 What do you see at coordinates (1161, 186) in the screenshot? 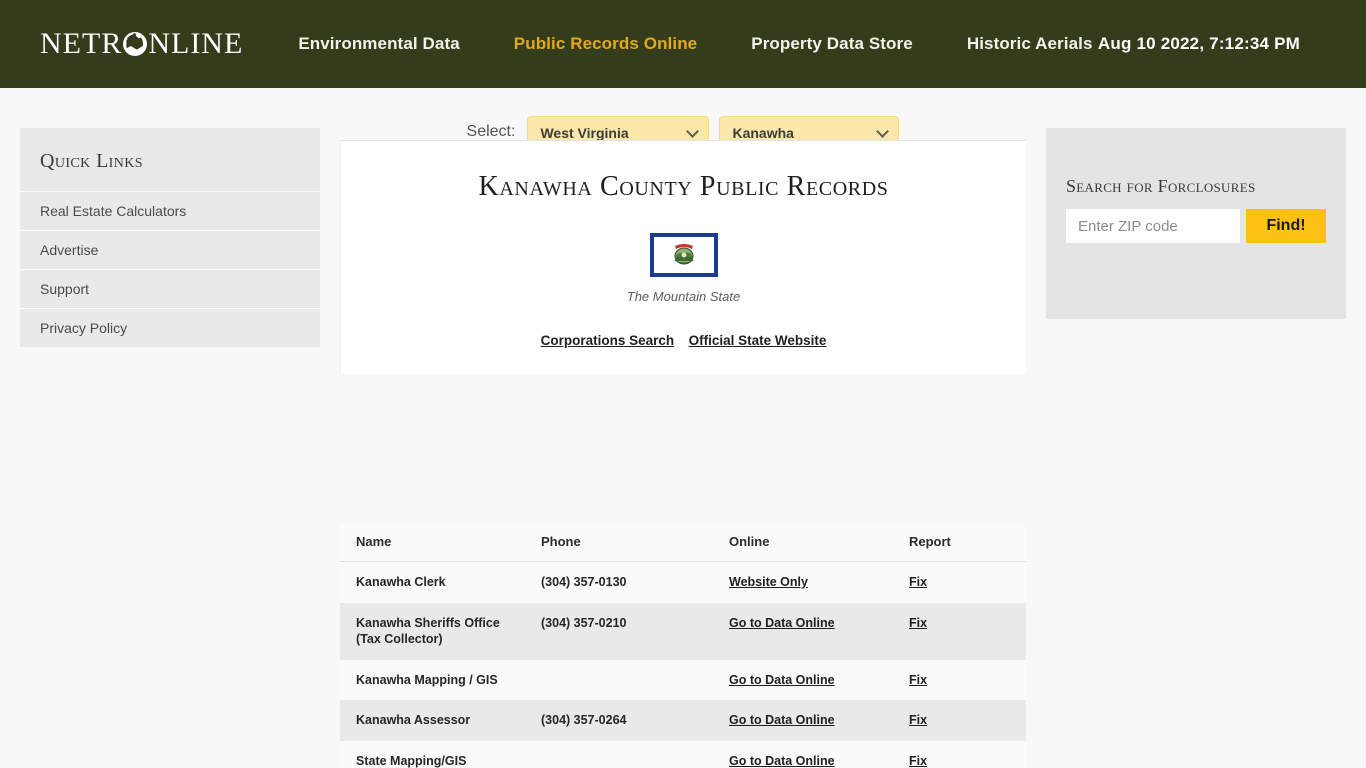
I see `forclosure-search-title: Search for Forclosures` at bounding box center [1161, 186].